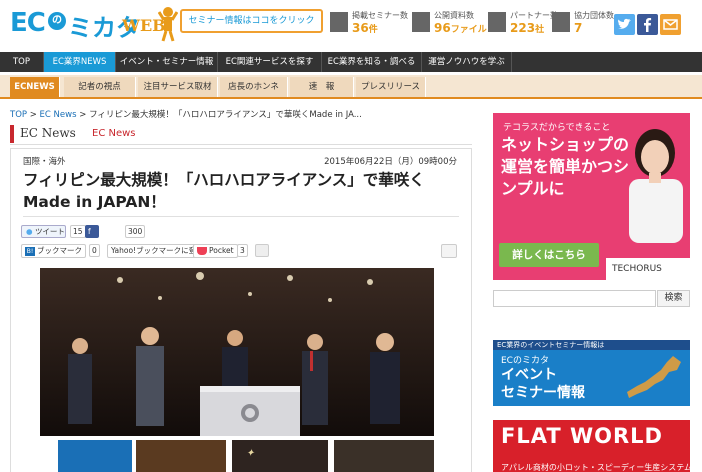 The height and width of the screenshot is (472, 702). I want to click on subnav-flash: 速 報, so click(322, 87).